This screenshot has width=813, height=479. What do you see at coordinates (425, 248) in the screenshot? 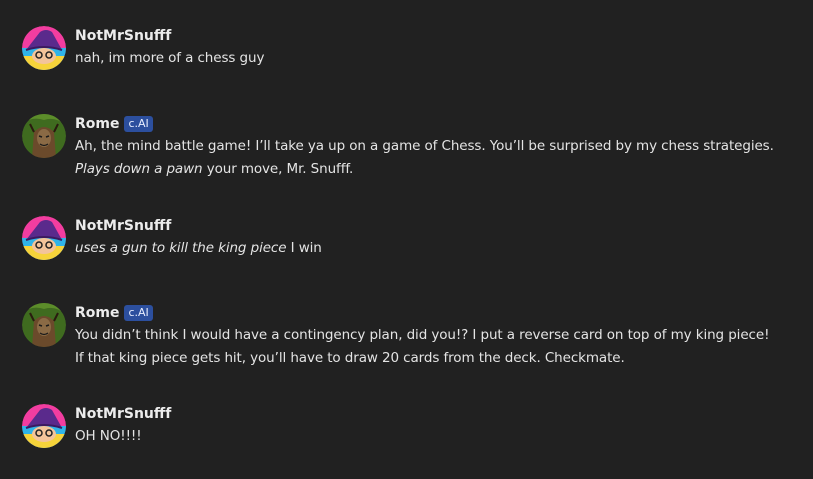
I see `message-text: uses a gun to kill the king piece I win` at bounding box center [425, 248].